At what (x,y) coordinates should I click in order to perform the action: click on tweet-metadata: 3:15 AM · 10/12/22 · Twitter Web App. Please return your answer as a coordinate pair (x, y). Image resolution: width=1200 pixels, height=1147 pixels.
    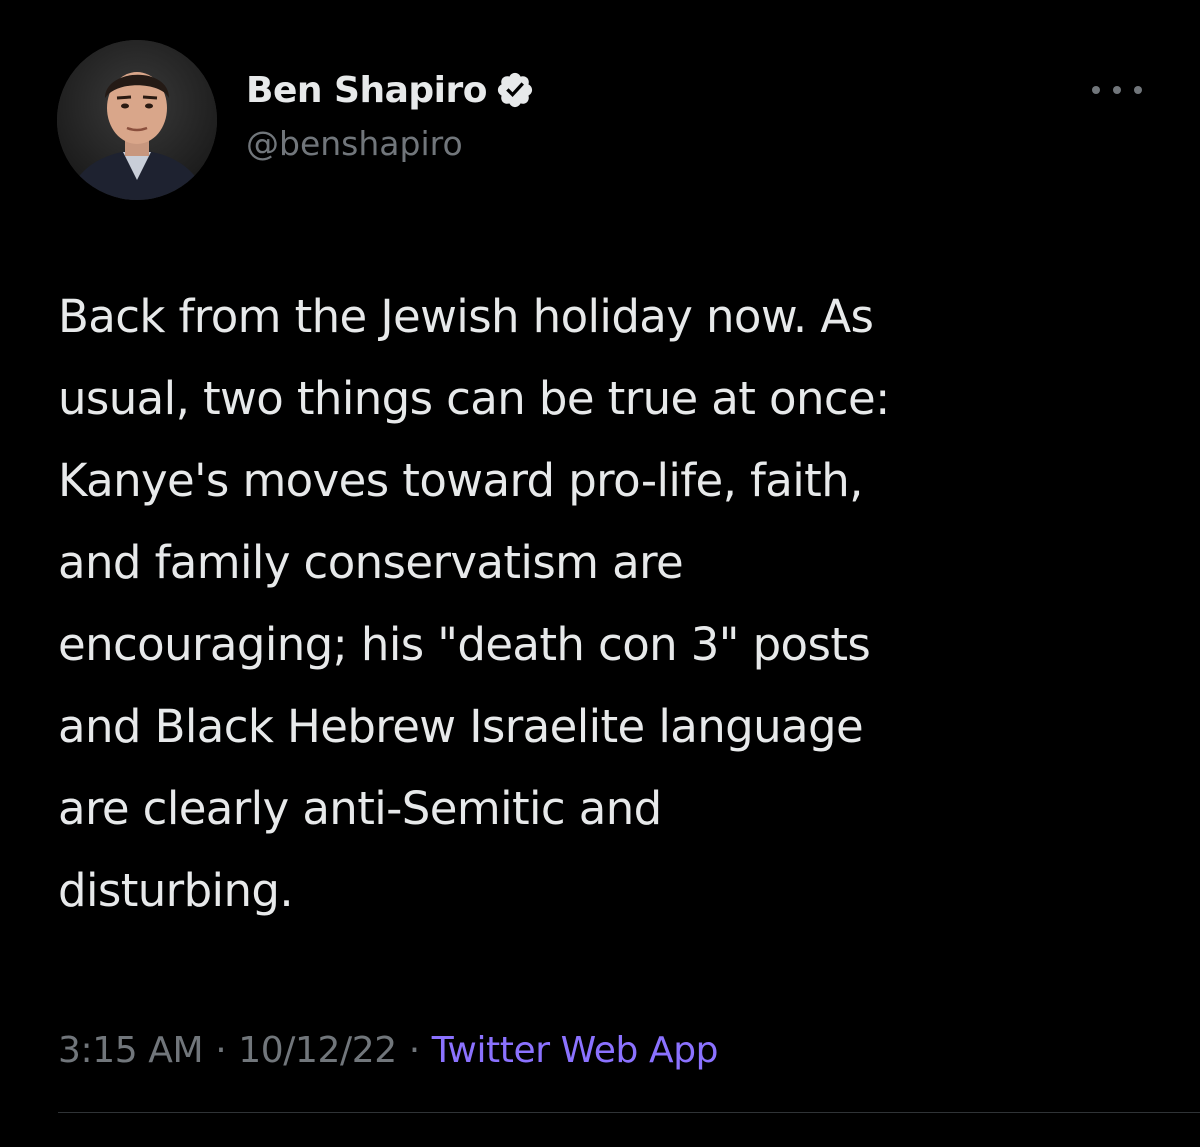
    Looking at the image, I should click on (388, 1050).